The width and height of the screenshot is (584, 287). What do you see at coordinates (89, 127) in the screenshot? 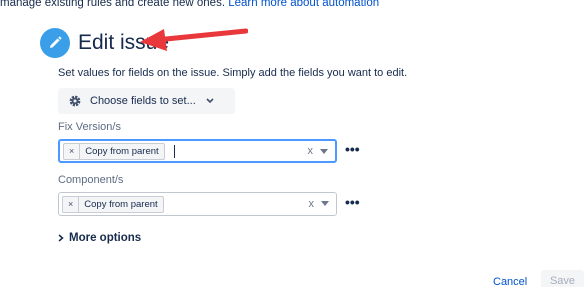
I see `fix-version-label: Fix Version/s` at bounding box center [89, 127].